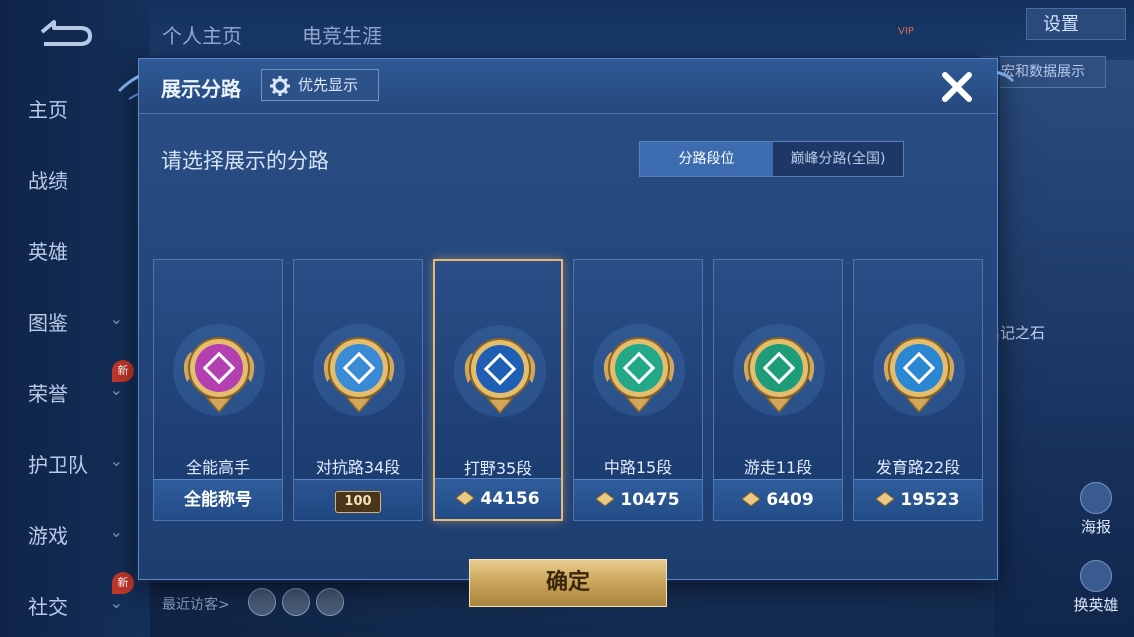 Image resolution: width=1134 pixels, height=637 pixels. Describe the element at coordinates (75, 463) in the screenshot. I see `sidebar-item-guard-team: 护卫队 ⌄` at that location.